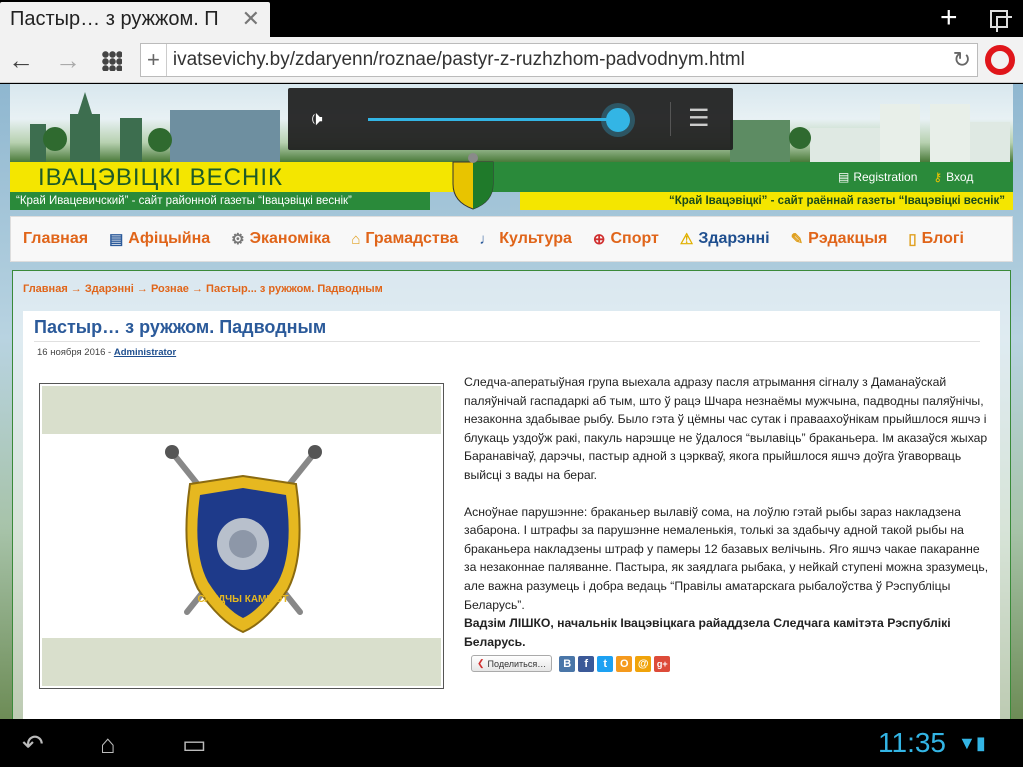 The height and width of the screenshot is (767, 1023). I want to click on menu-item-economy: ⚙ Эканоміка, so click(280, 239).